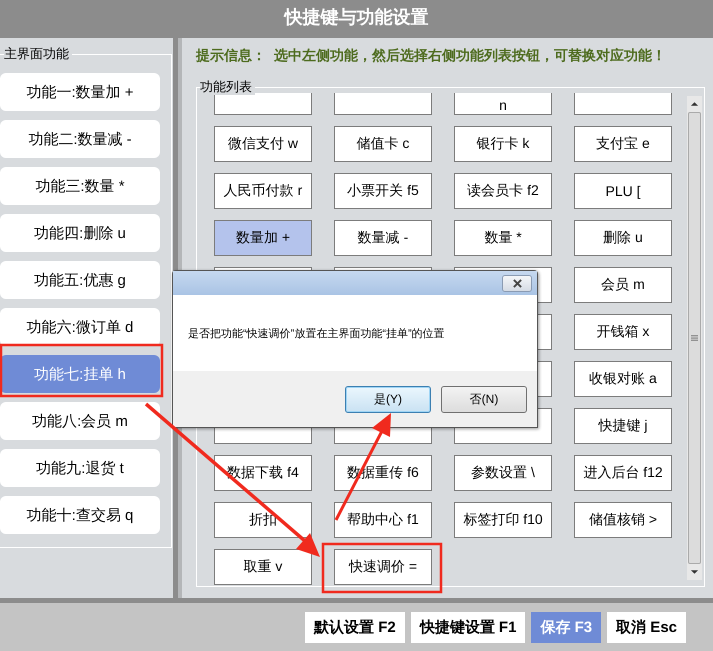 This screenshot has width=713, height=651. I want to click on function-key-button: 读会员卡 f2, so click(503, 191).